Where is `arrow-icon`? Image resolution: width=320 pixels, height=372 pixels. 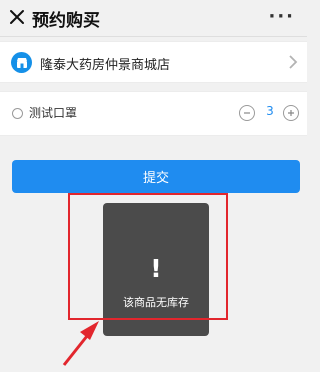
arrow-icon is located at coordinates (80, 343).